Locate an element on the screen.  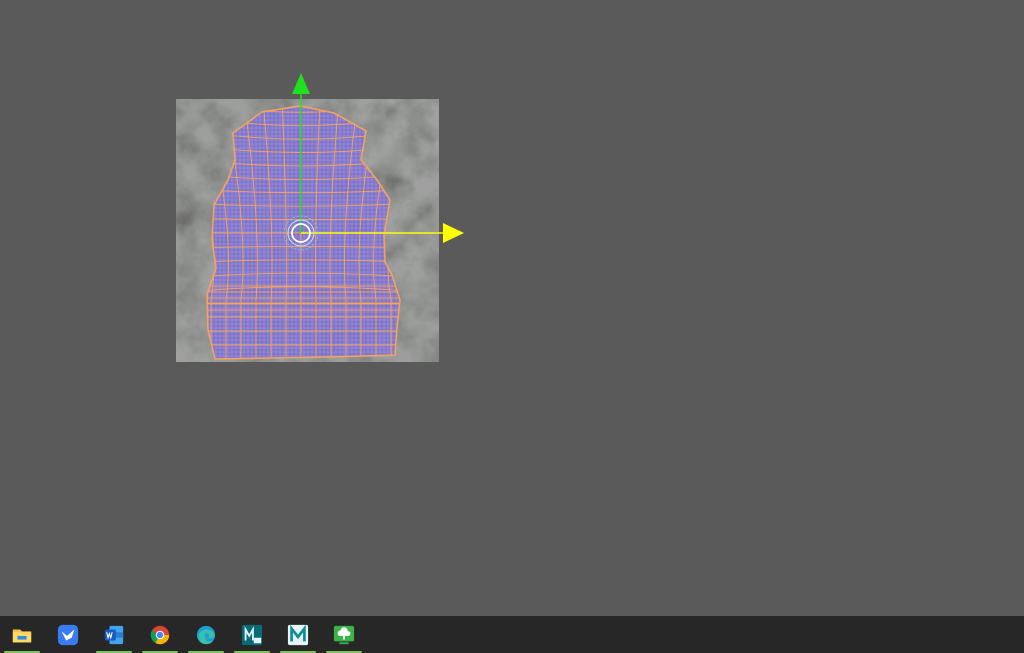
v-axis-arrow-icon is located at coordinates (301, 83).